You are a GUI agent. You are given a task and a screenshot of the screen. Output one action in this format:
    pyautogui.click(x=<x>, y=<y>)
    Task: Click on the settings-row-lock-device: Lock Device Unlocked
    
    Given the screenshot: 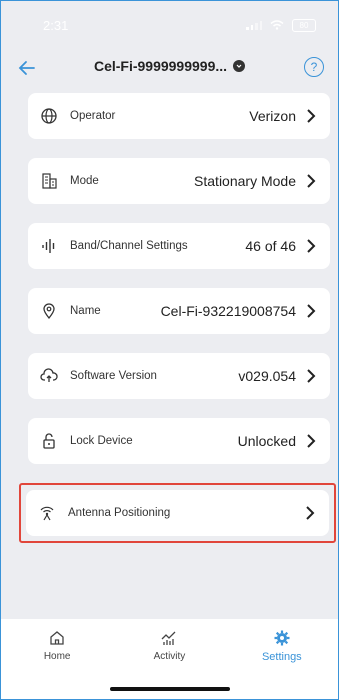 What is the action you would take?
    pyautogui.click(x=179, y=441)
    